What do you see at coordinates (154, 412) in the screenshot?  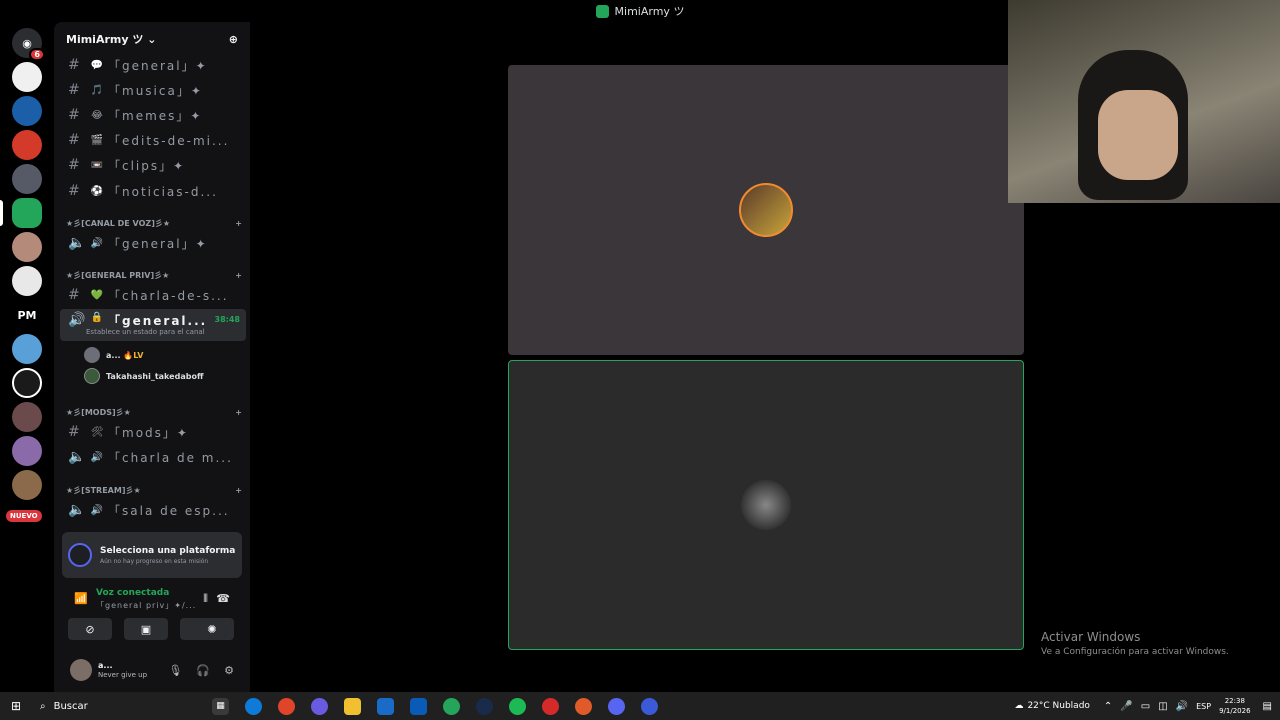 I see `category-mods: ★彡[MODS]彡★ +` at bounding box center [154, 412].